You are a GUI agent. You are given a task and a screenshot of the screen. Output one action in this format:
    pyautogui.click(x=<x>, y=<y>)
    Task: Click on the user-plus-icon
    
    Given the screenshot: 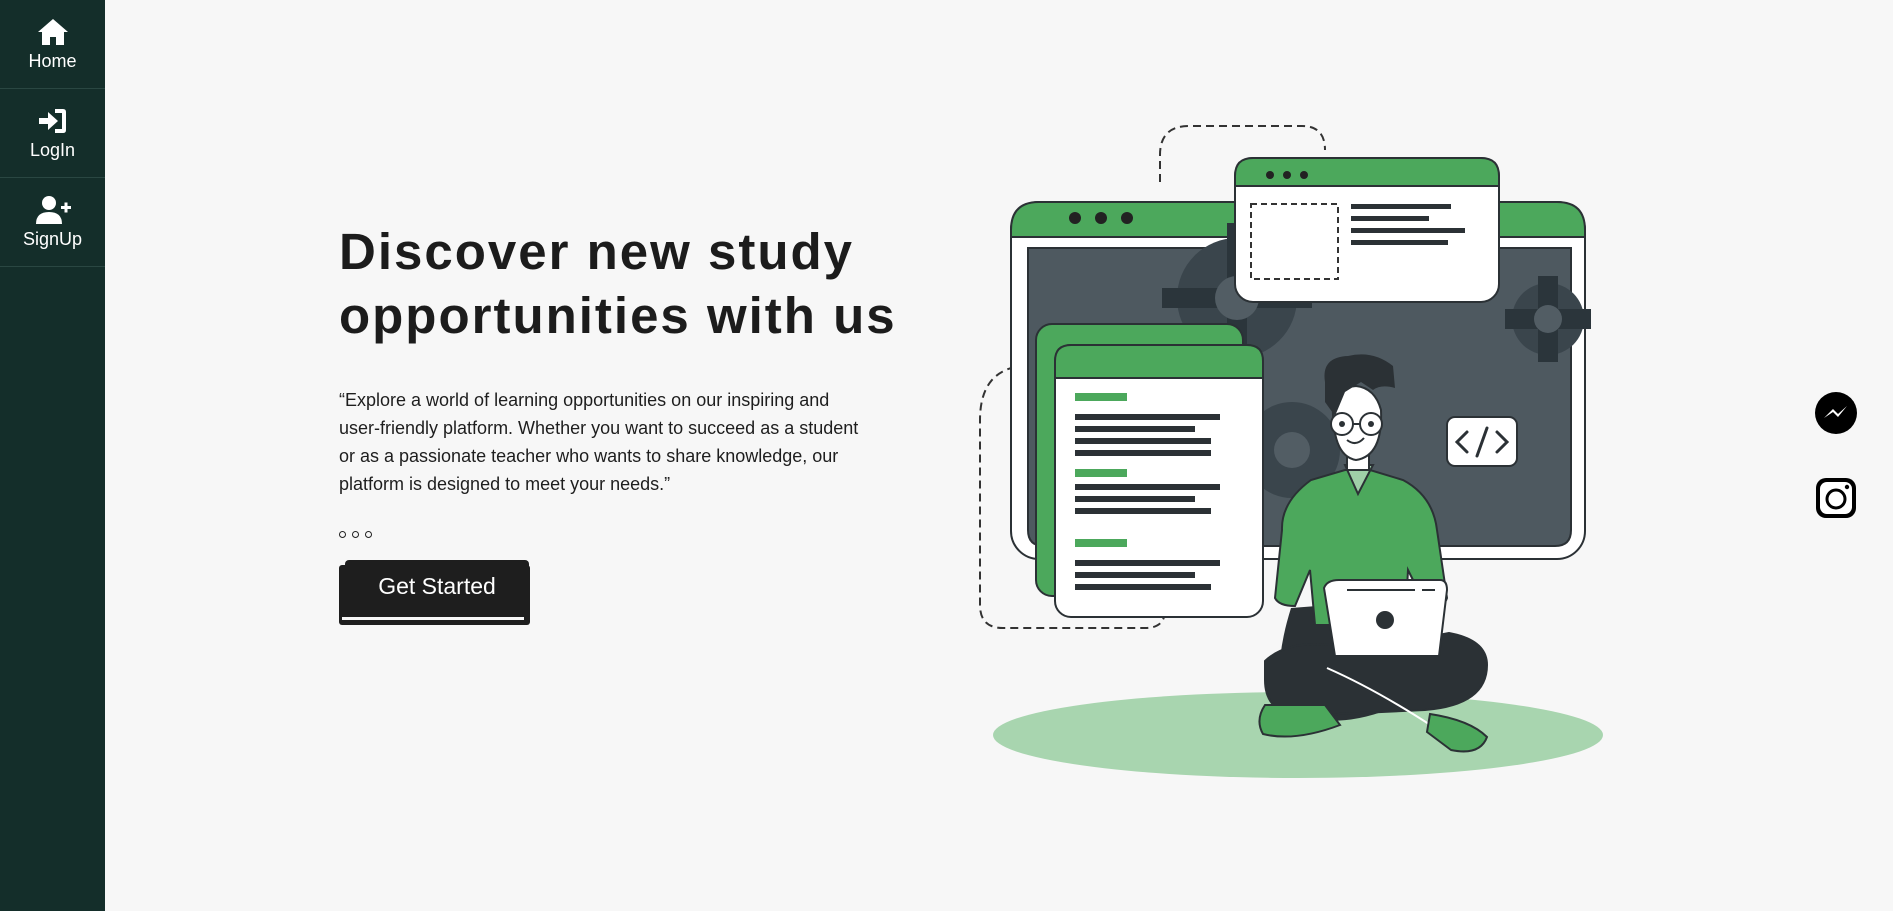 What is the action you would take?
    pyautogui.click(x=53, y=210)
    